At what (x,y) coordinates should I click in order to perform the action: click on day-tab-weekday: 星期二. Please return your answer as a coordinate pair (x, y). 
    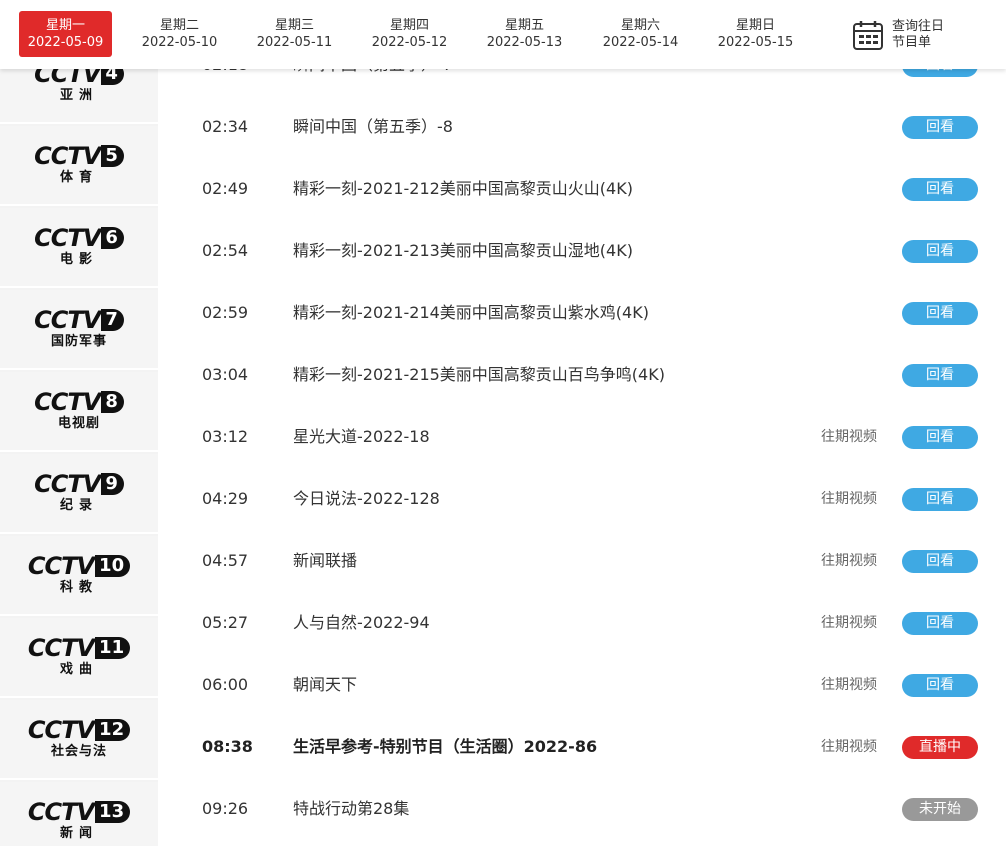
    Looking at the image, I should click on (179, 25).